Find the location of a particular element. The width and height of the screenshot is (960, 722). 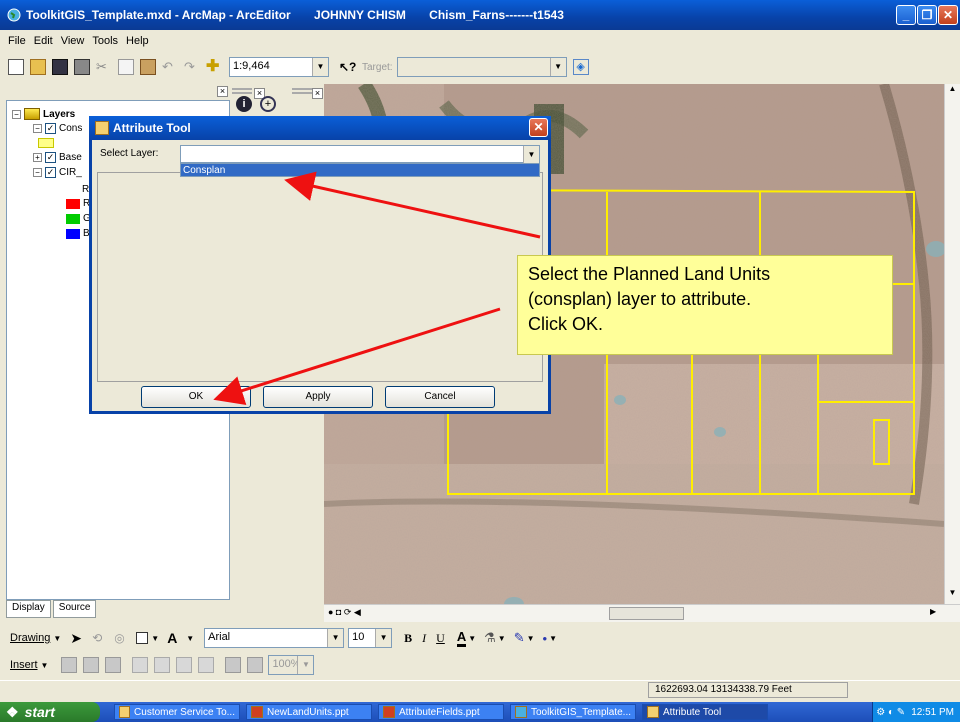

scroll-thumb is located at coordinates (646, 613).